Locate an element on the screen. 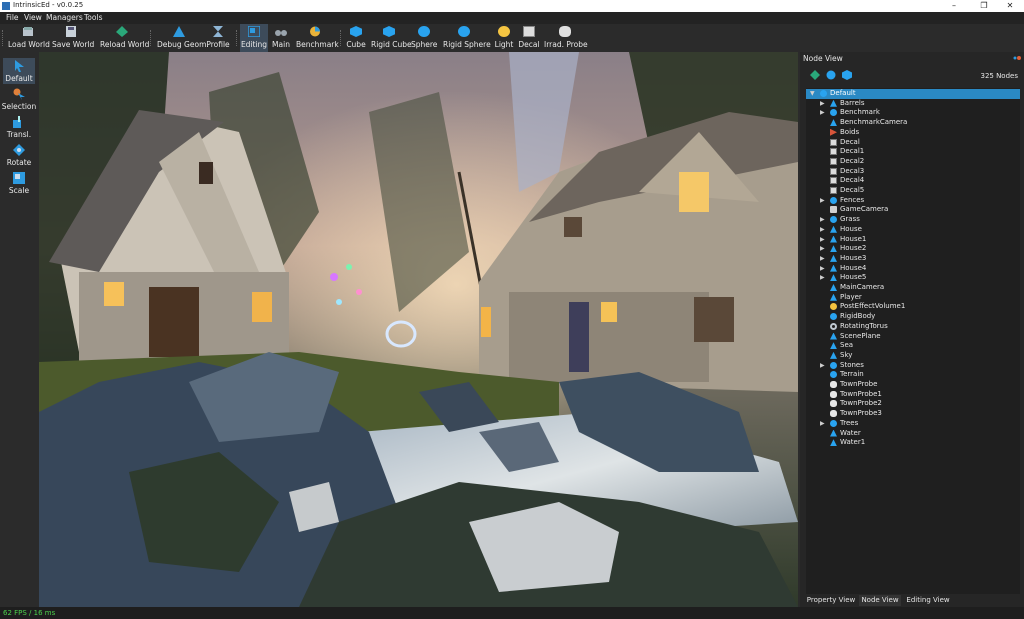 This screenshot has height=619, width=1024. tree-node-benchmark: ▶ Benchmark is located at coordinates (913, 113).